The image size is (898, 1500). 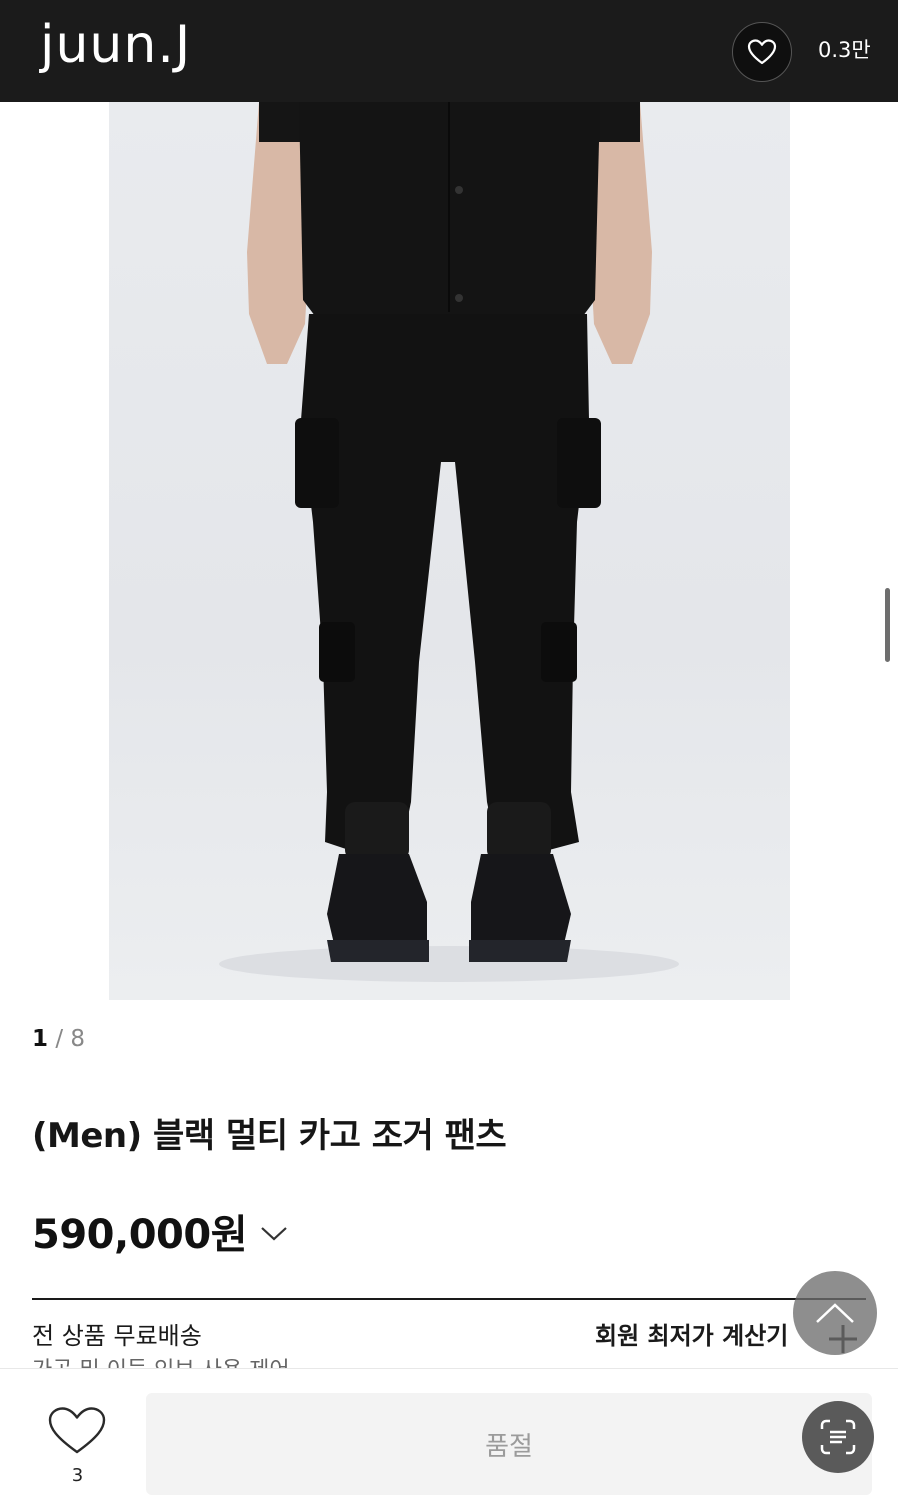 What do you see at coordinates (449, 51) in the screenshot?
I see `top-header: juun.J 0.3만` at bounding box center [449, 51].